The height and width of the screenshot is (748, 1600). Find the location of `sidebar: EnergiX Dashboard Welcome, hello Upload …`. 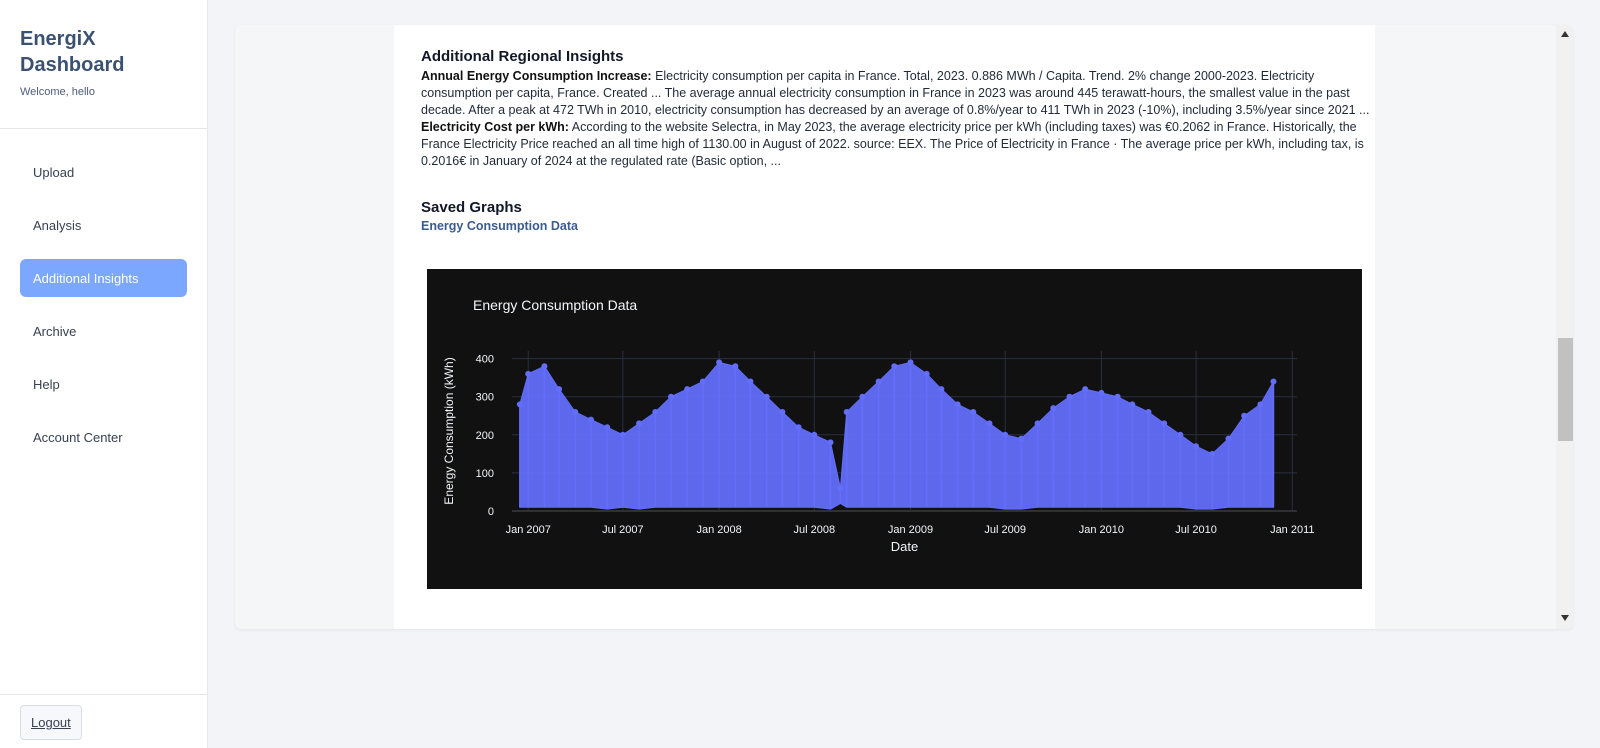

sidebar: EnergiX Dashboard Welcome, hello Upload … is located at coordinates (104, 374).